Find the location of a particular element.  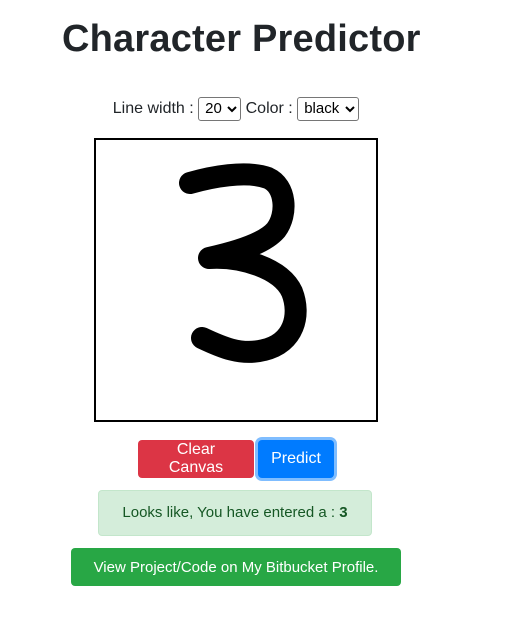

clear-canvas-button: Clear Canvas is located at coordinates (196, 459).